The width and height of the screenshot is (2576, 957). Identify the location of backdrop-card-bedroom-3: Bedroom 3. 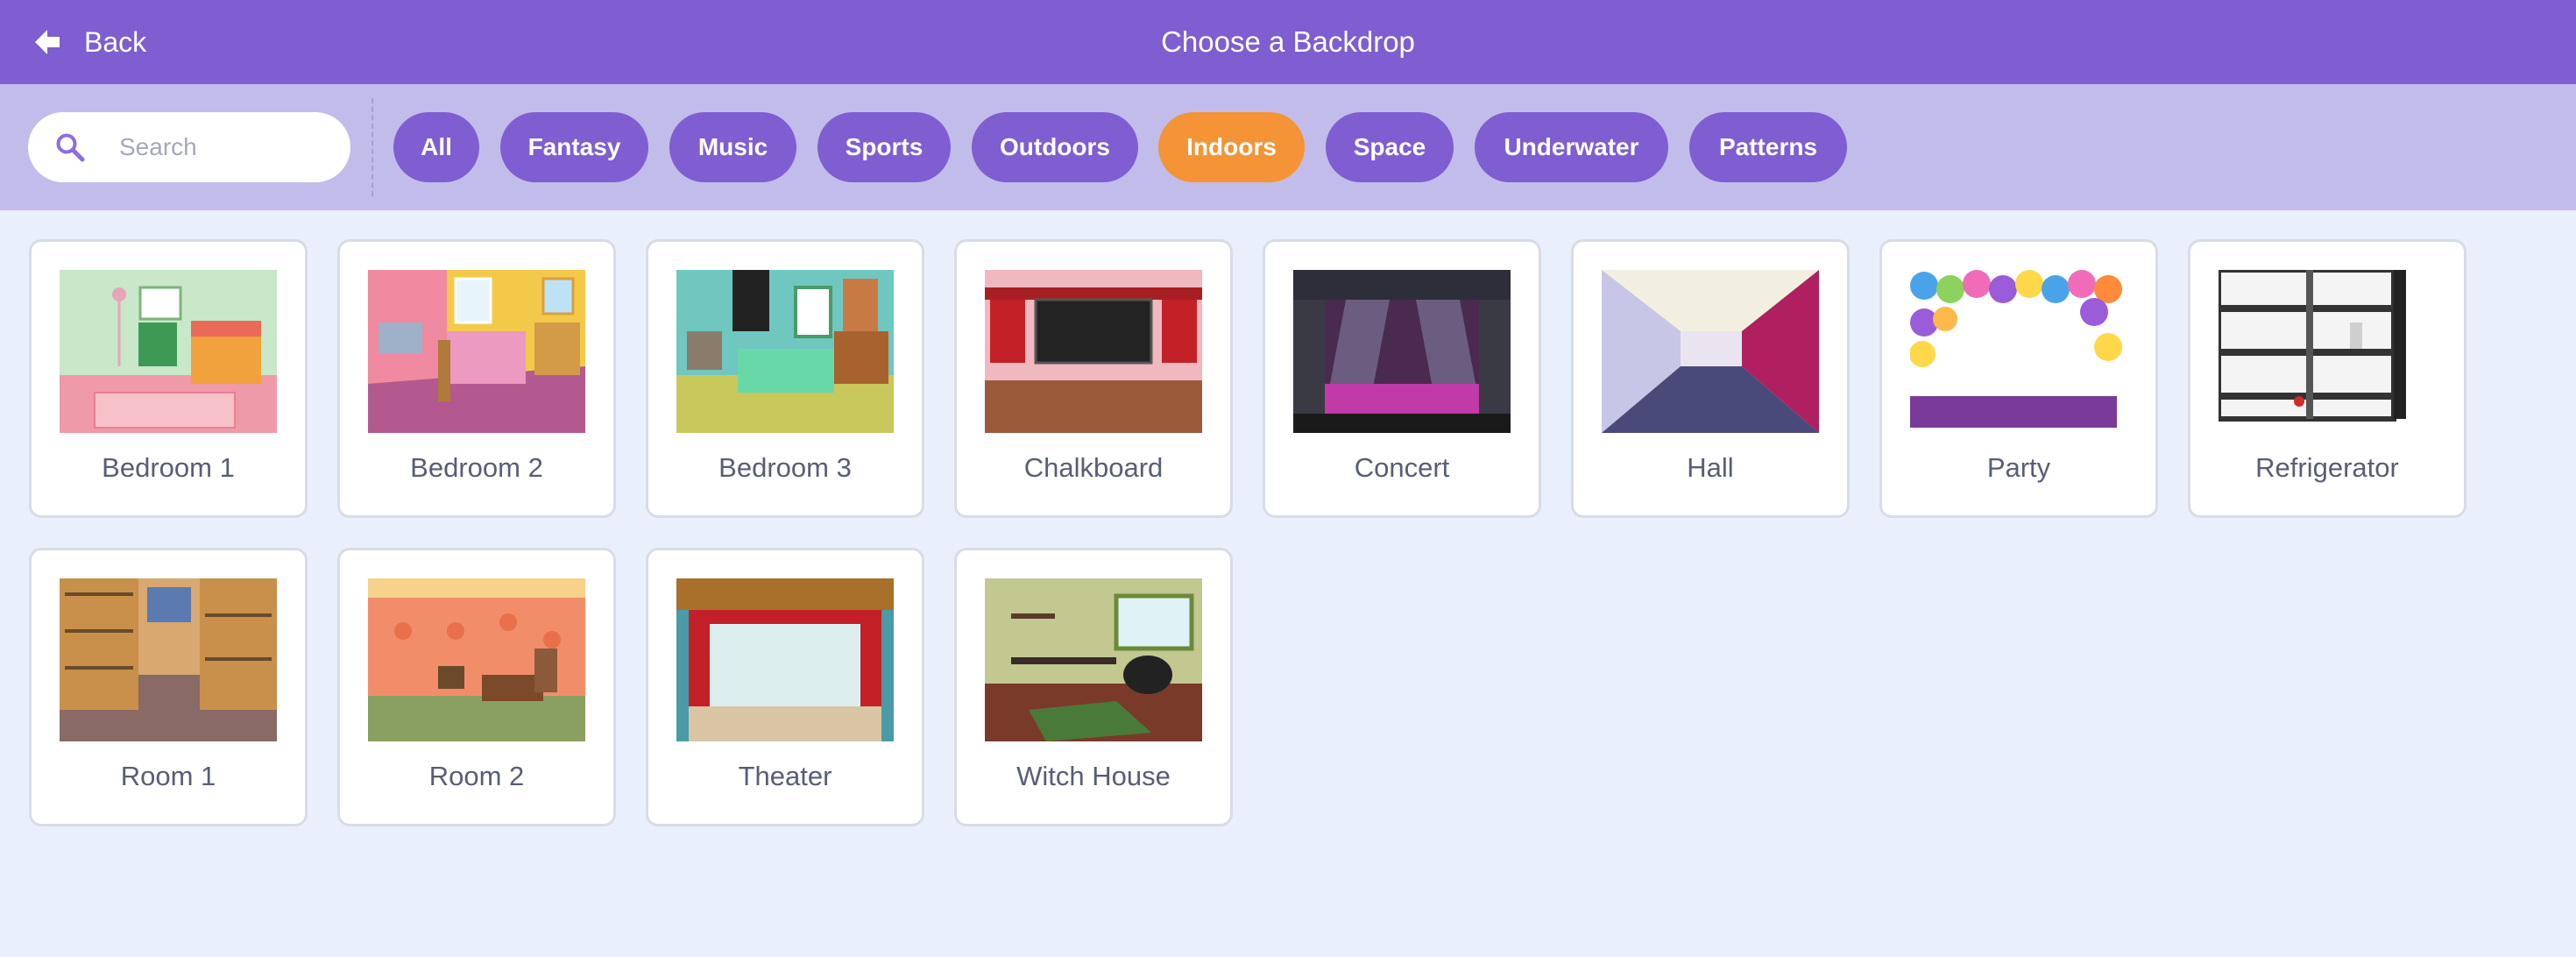
(785, 378).